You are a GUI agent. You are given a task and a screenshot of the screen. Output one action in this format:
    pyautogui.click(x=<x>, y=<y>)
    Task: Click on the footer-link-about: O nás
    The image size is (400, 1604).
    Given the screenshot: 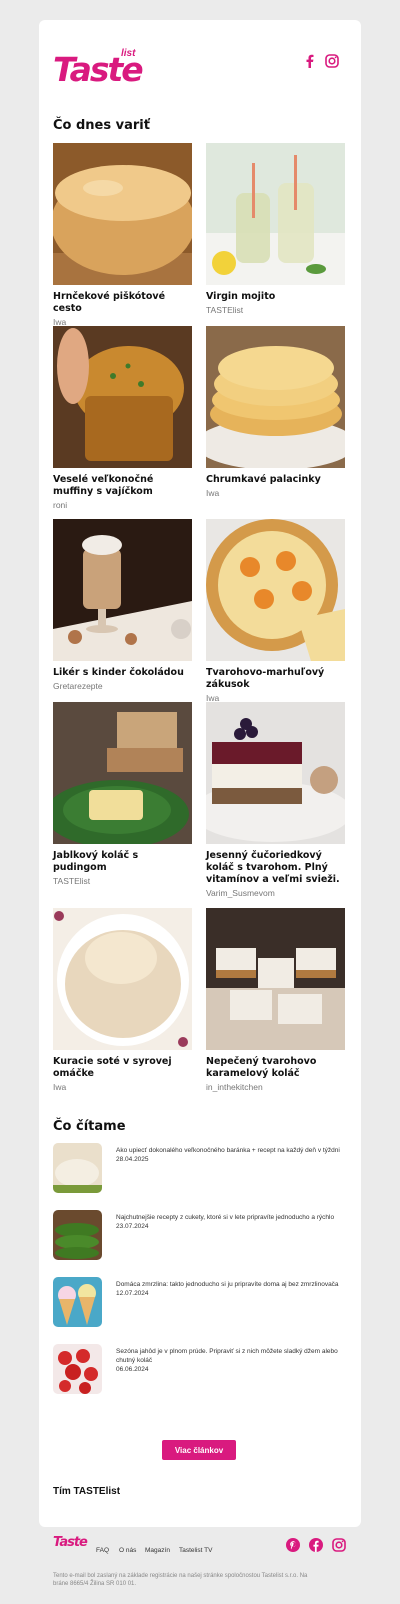 What is the action you would take?
    pyautogui.click(x=127, y=1550)
    